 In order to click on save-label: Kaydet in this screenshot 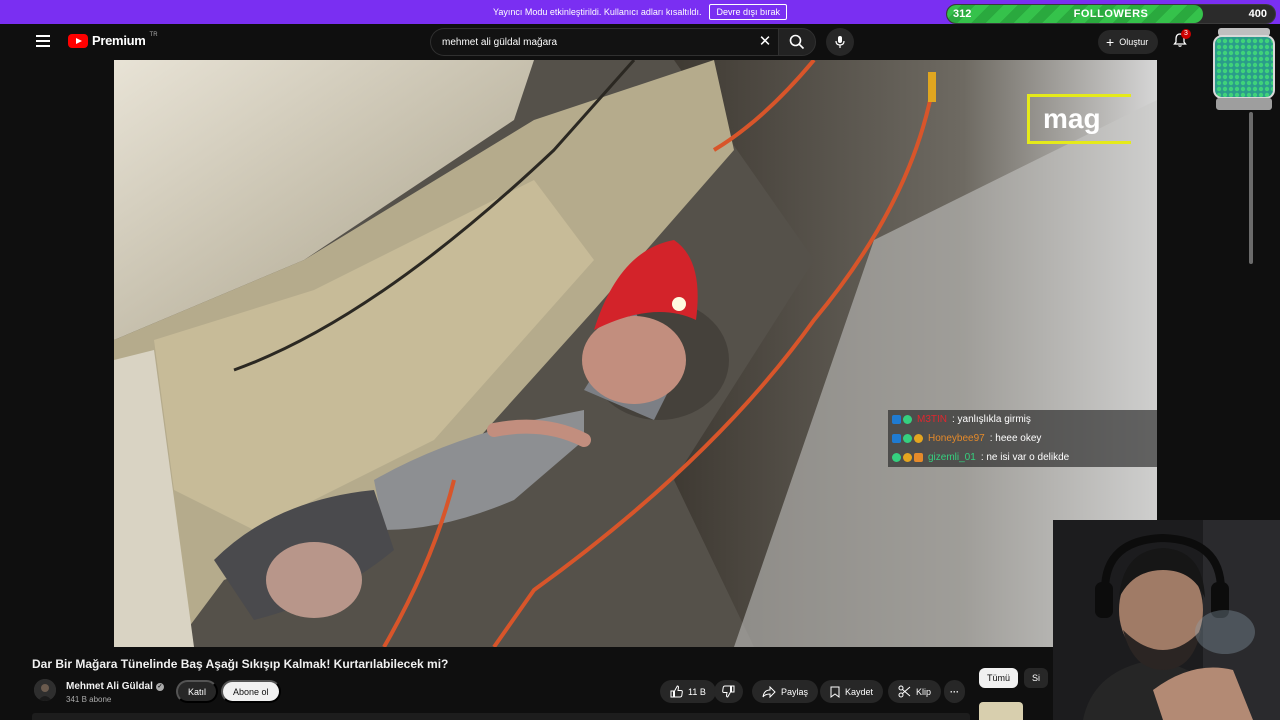, I will do `click(859, 691)`.